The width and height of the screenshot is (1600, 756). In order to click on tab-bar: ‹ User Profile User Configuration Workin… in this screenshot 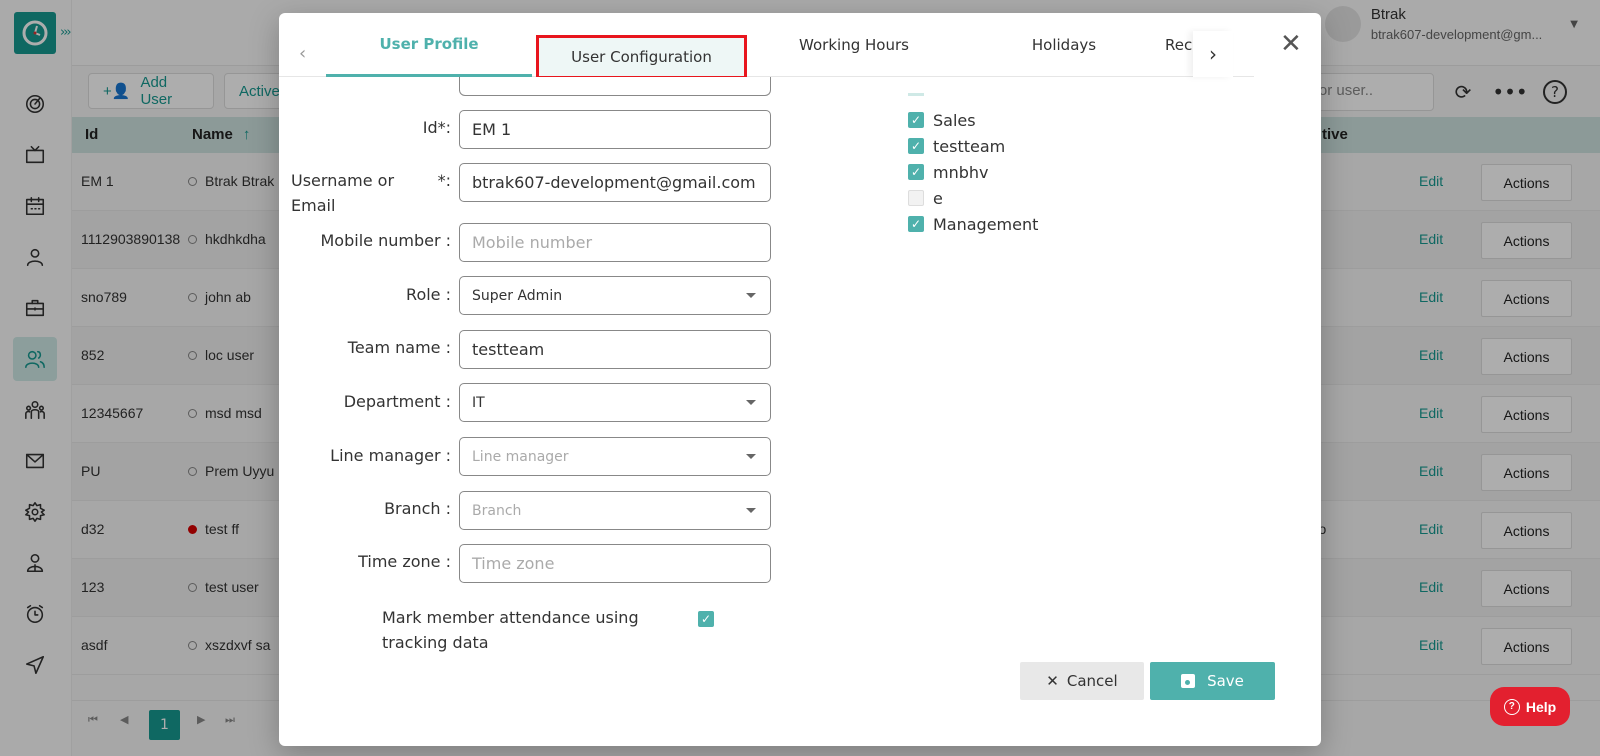, I will do `click(766, 46)`.